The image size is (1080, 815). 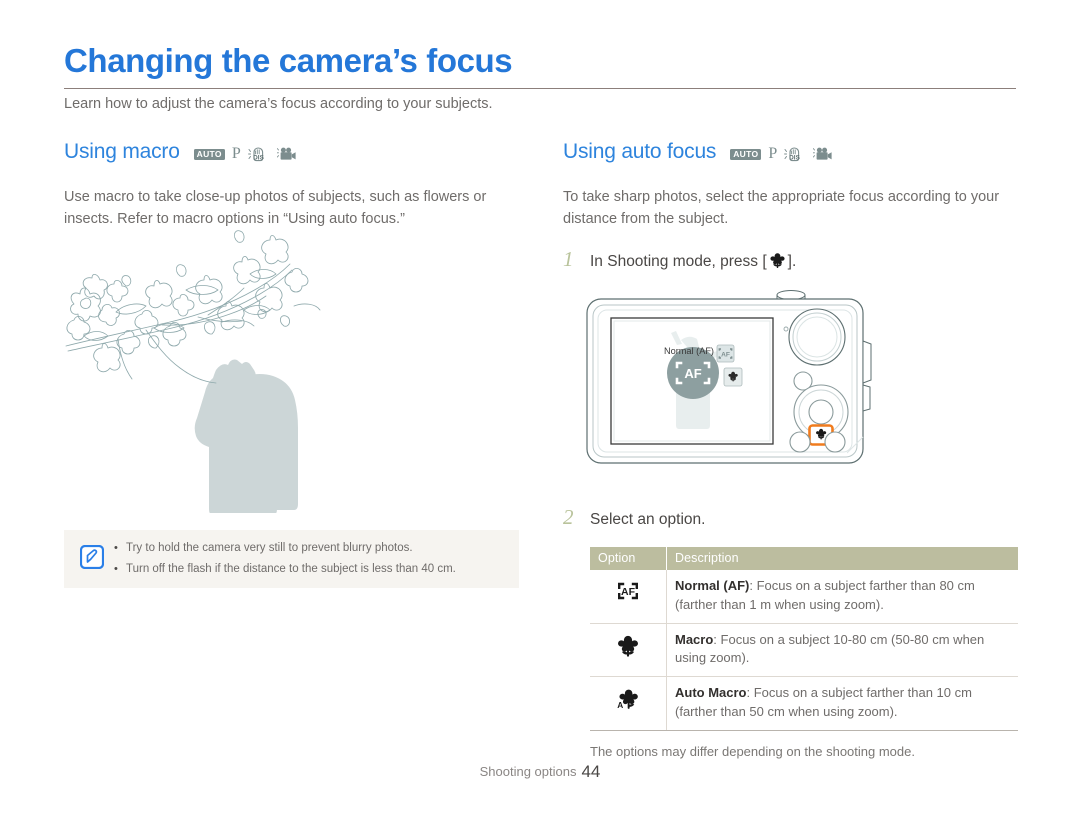 What do you see at coordinates (800, 442) in the screenshot?
I see `playback-button` at bounding box center [800, 442].